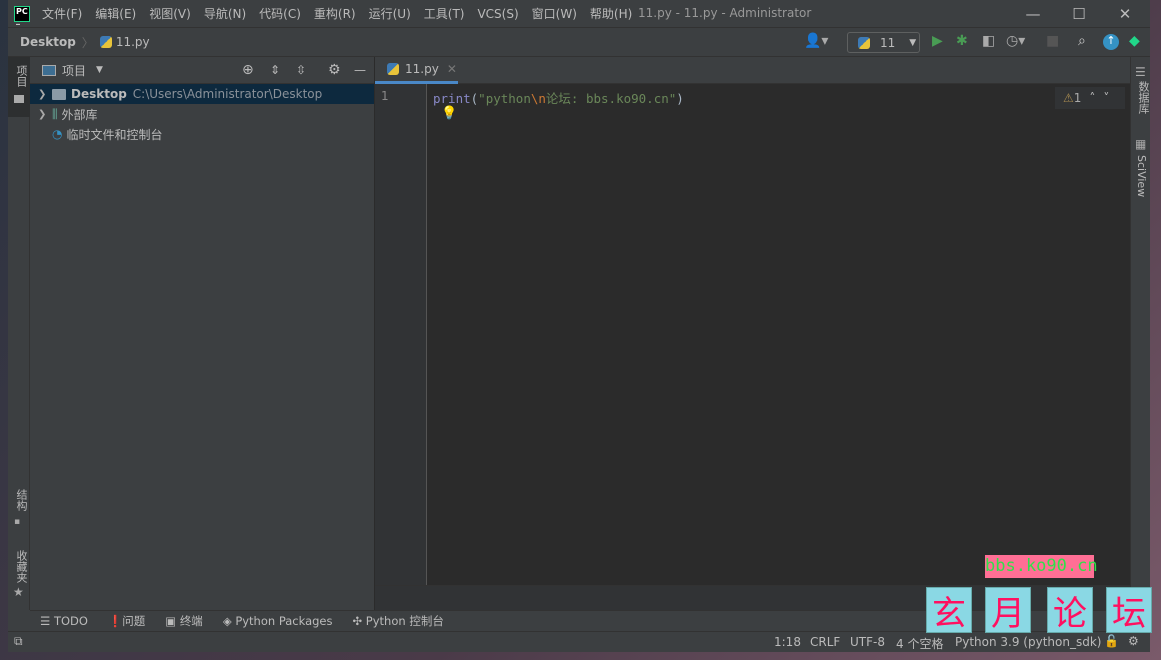 The height and width of the screenshot is (660, 1161). What do you see at coordinates (359, 621) in the screenshot?
I see `python-icon: ✣` at bounding box center [359, 621].